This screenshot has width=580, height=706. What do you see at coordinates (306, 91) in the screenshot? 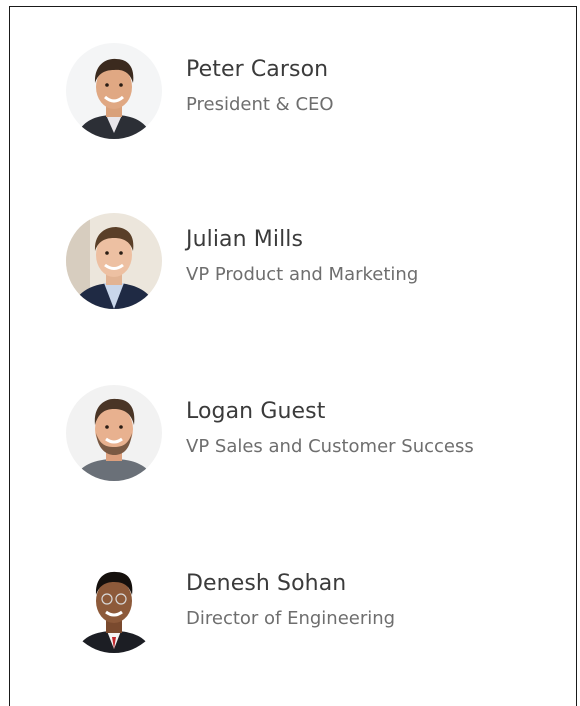
I see `team-member-card: Peter Carson President & CEO` at bounding box center [306, 91].